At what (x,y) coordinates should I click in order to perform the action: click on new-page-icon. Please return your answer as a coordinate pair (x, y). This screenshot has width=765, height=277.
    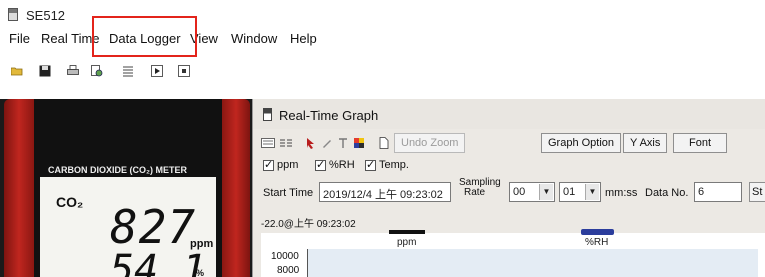
    Looking at the image, I should click on (384, 143).